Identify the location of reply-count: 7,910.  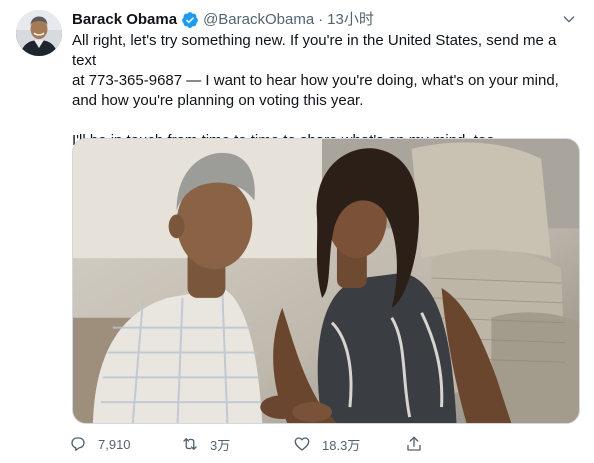
(114, 444).